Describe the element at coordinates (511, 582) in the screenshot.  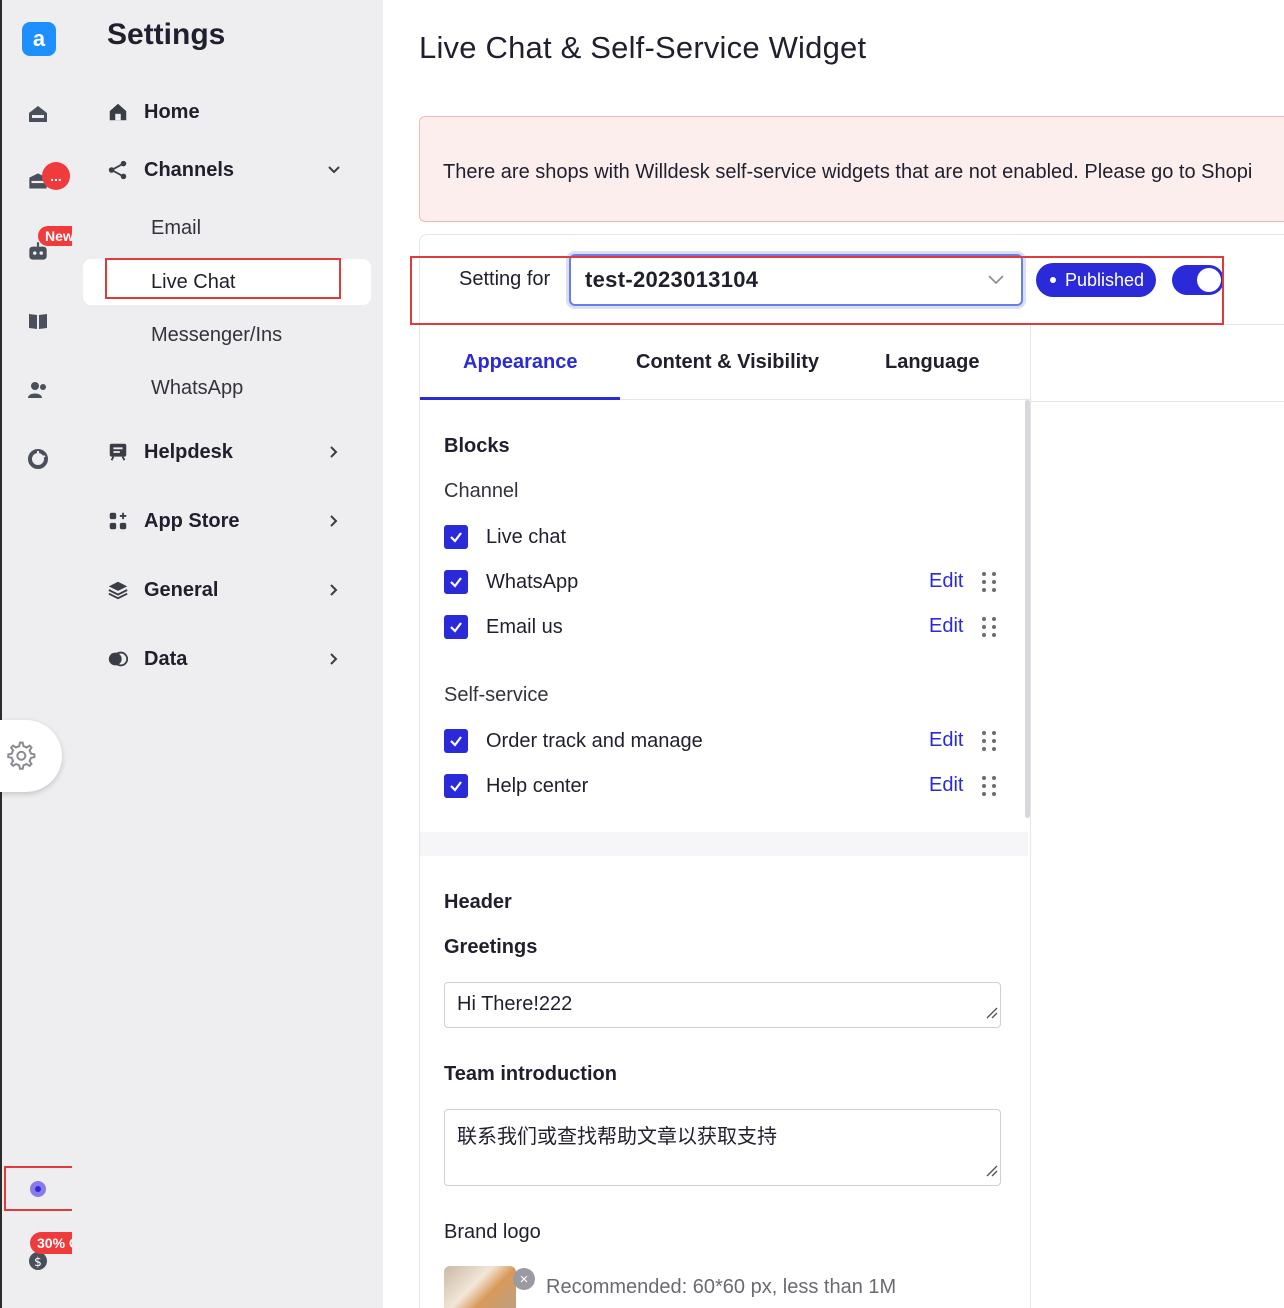
I see `block-whatsapp: WhatsApp` at that location.